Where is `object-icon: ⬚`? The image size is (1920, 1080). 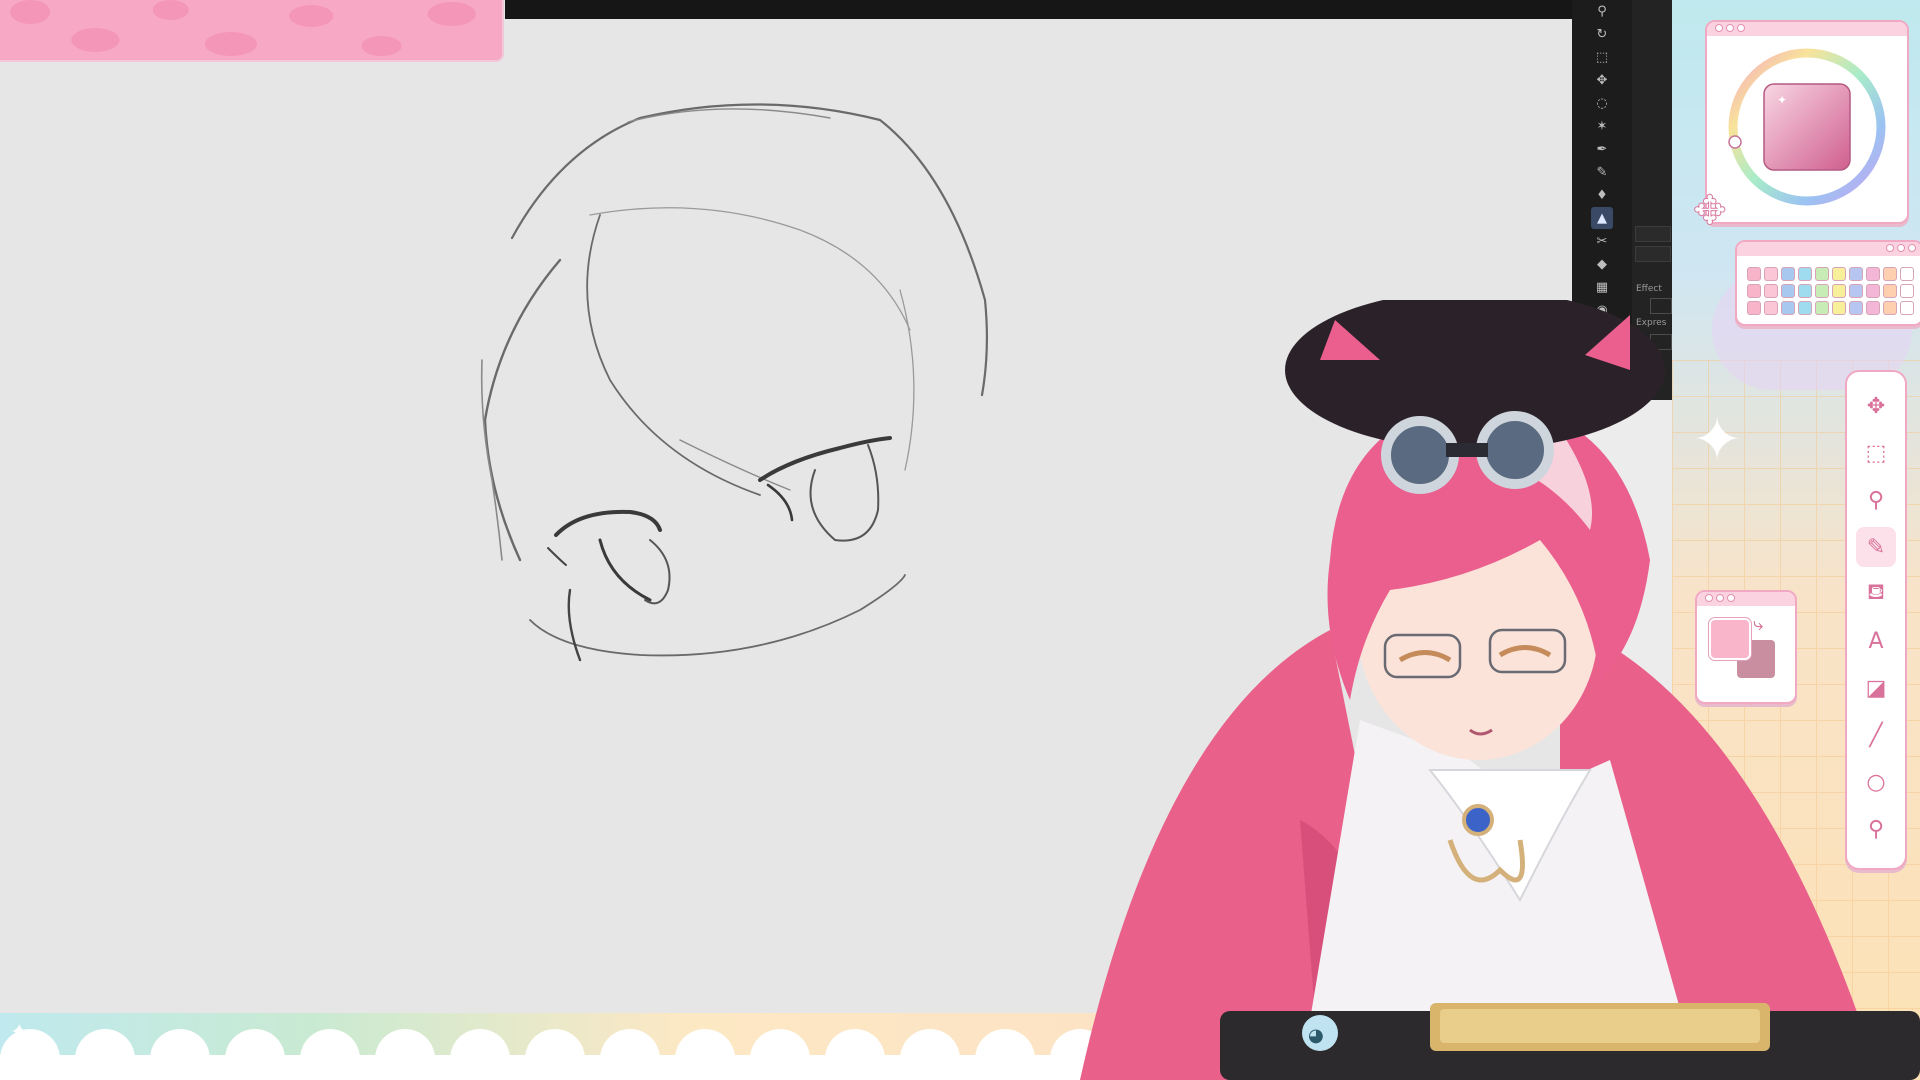 object-icon: ⬚ is located at coordinates (1602, 57).